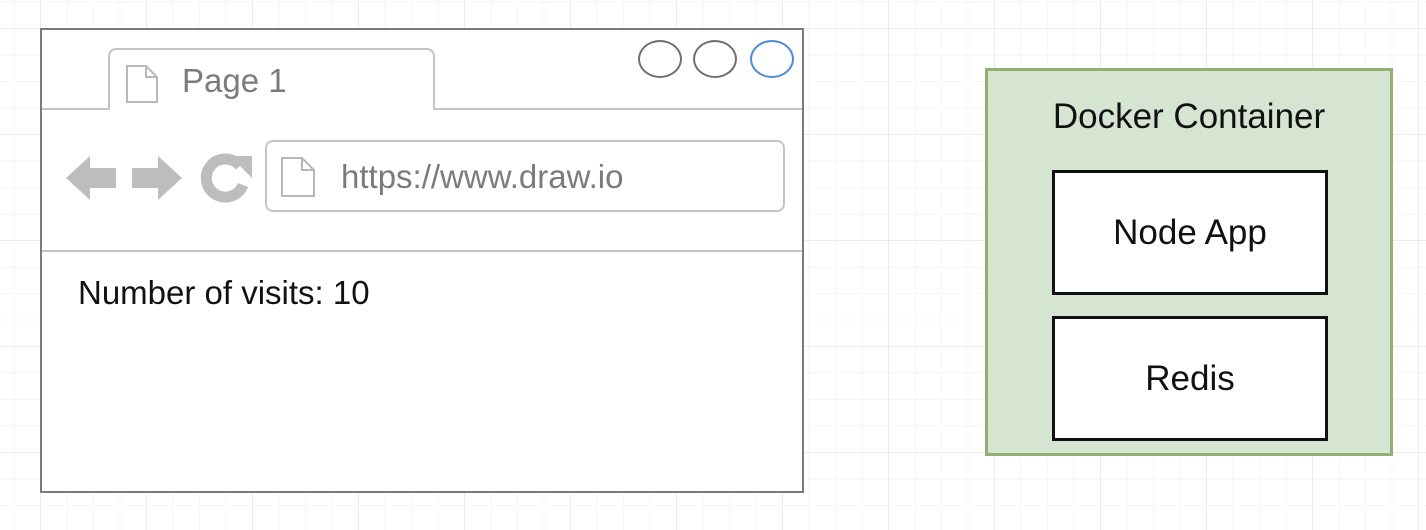 The width and height of the screenshot is (1426, 530). I want to click on url-text: https://www.draw.io, so click(482, 176).